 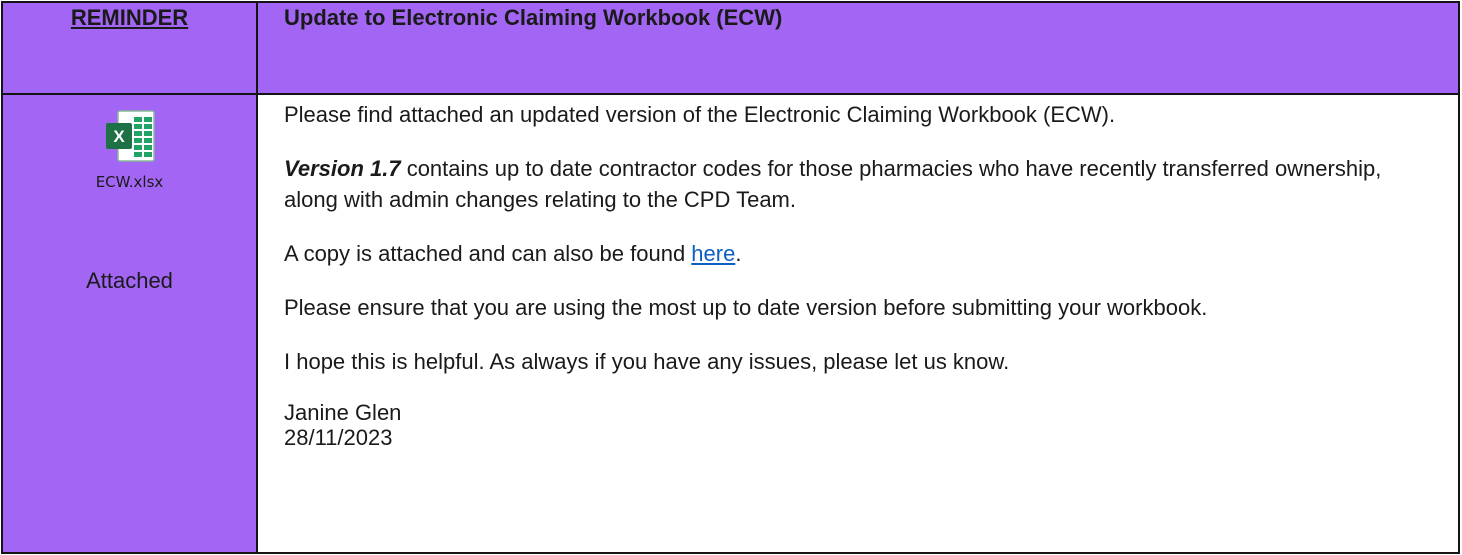 What do you see at coordinates (338, 437) in the screenshot?
I see `signature-date: 28/11/2023` at bounding box center [338, 437].